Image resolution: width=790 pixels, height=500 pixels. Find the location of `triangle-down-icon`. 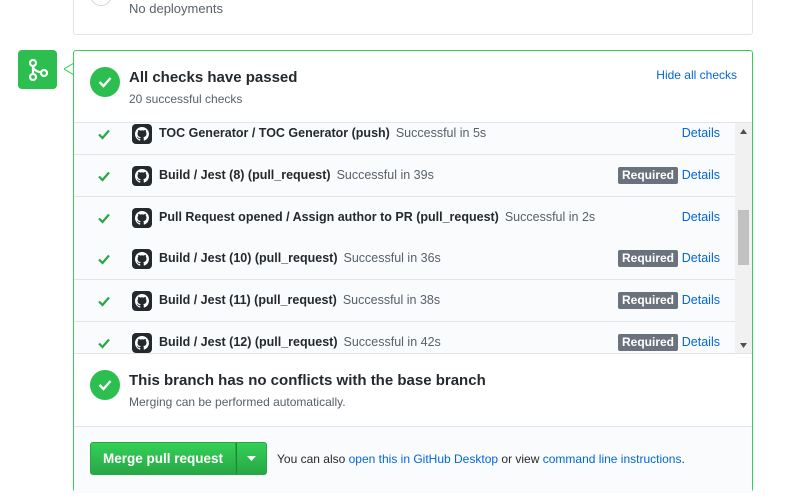

triangle-down-icon is located at coordinates (252, 458).